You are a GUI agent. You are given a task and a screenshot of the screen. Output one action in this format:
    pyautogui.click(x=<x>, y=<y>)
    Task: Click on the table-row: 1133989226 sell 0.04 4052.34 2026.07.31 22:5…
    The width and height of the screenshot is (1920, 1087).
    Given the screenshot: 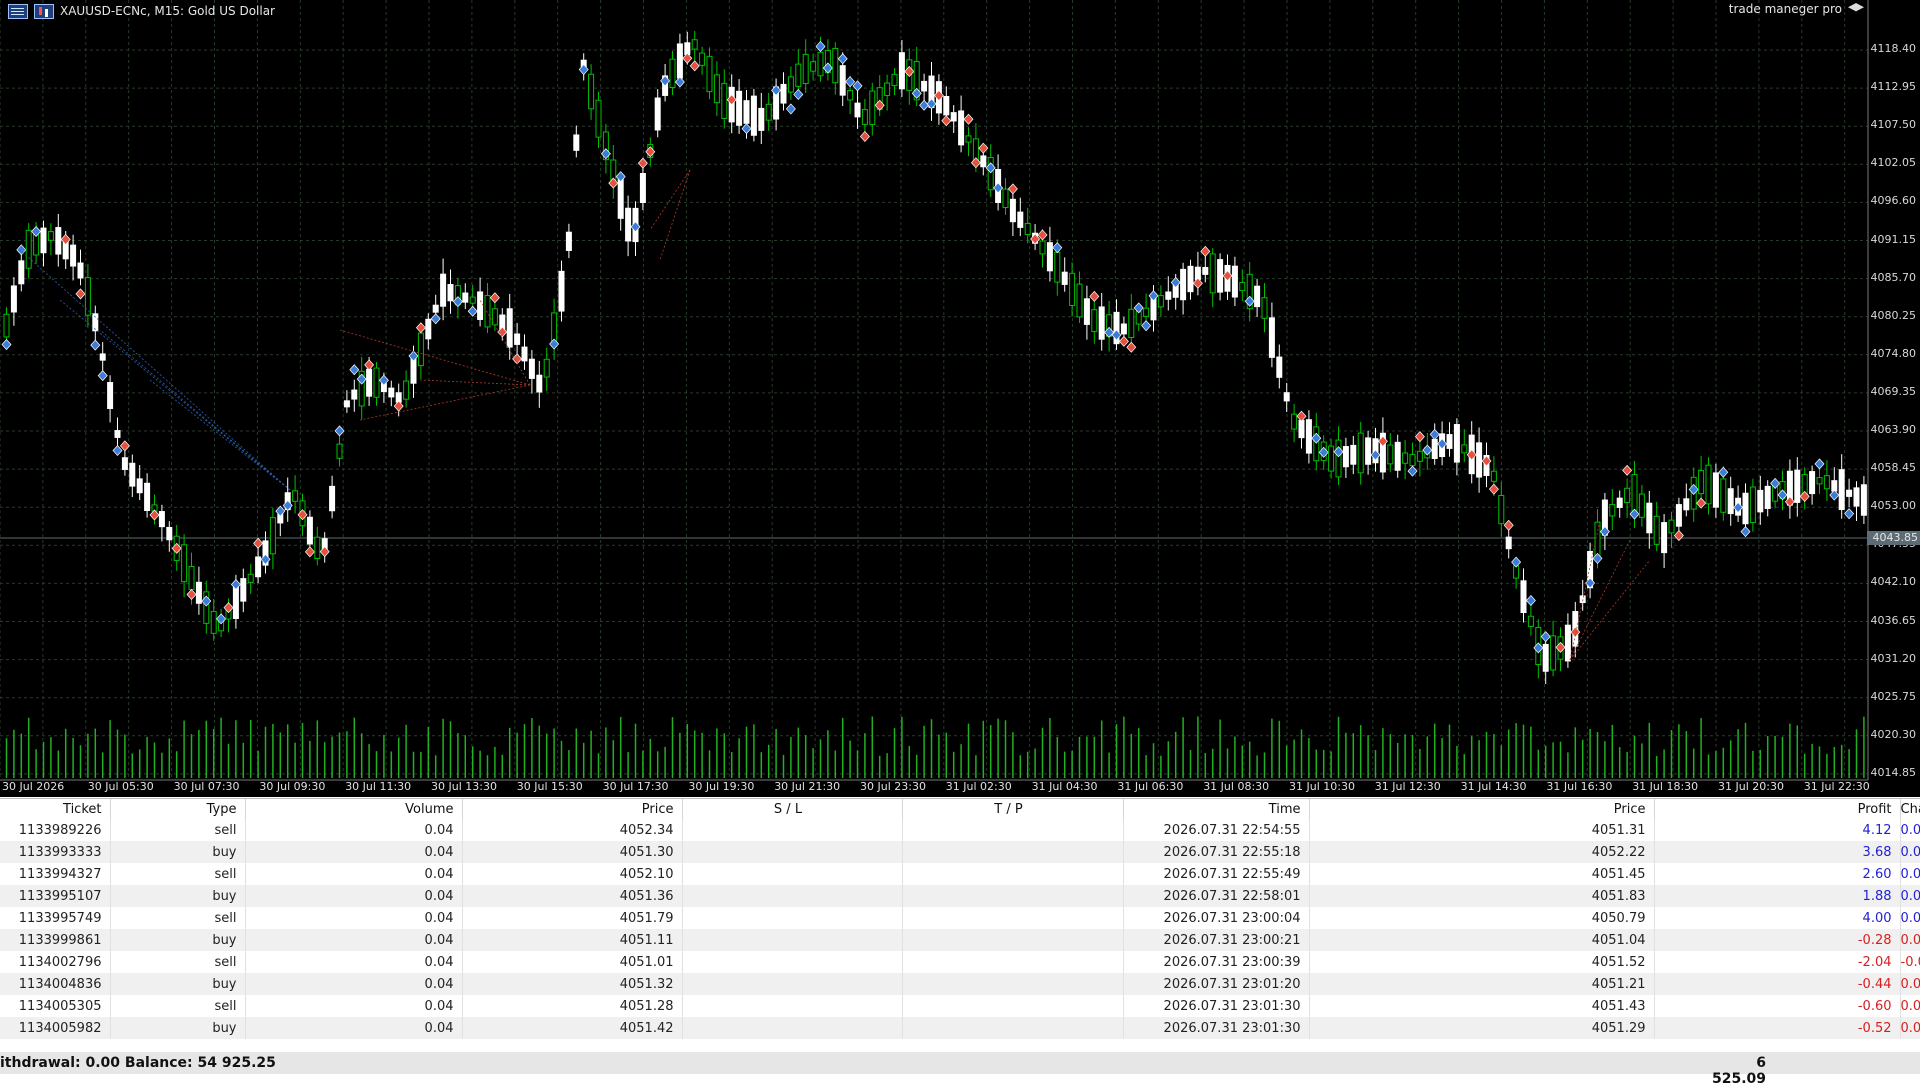 What is the action you would take?
    pyautogui.click(x=960, y=830)
    